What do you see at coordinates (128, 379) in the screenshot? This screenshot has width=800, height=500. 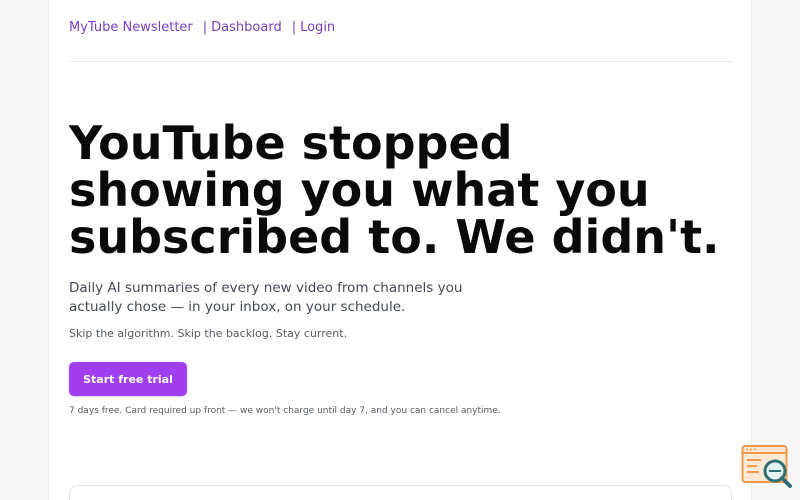 I see `start-free-trial-button: Start free trial` at bounding box center [128, 379].